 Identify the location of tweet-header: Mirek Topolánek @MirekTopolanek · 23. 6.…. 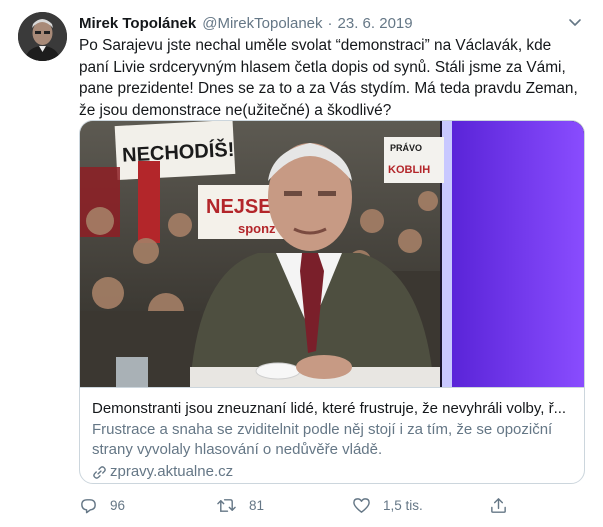
(334, 23).